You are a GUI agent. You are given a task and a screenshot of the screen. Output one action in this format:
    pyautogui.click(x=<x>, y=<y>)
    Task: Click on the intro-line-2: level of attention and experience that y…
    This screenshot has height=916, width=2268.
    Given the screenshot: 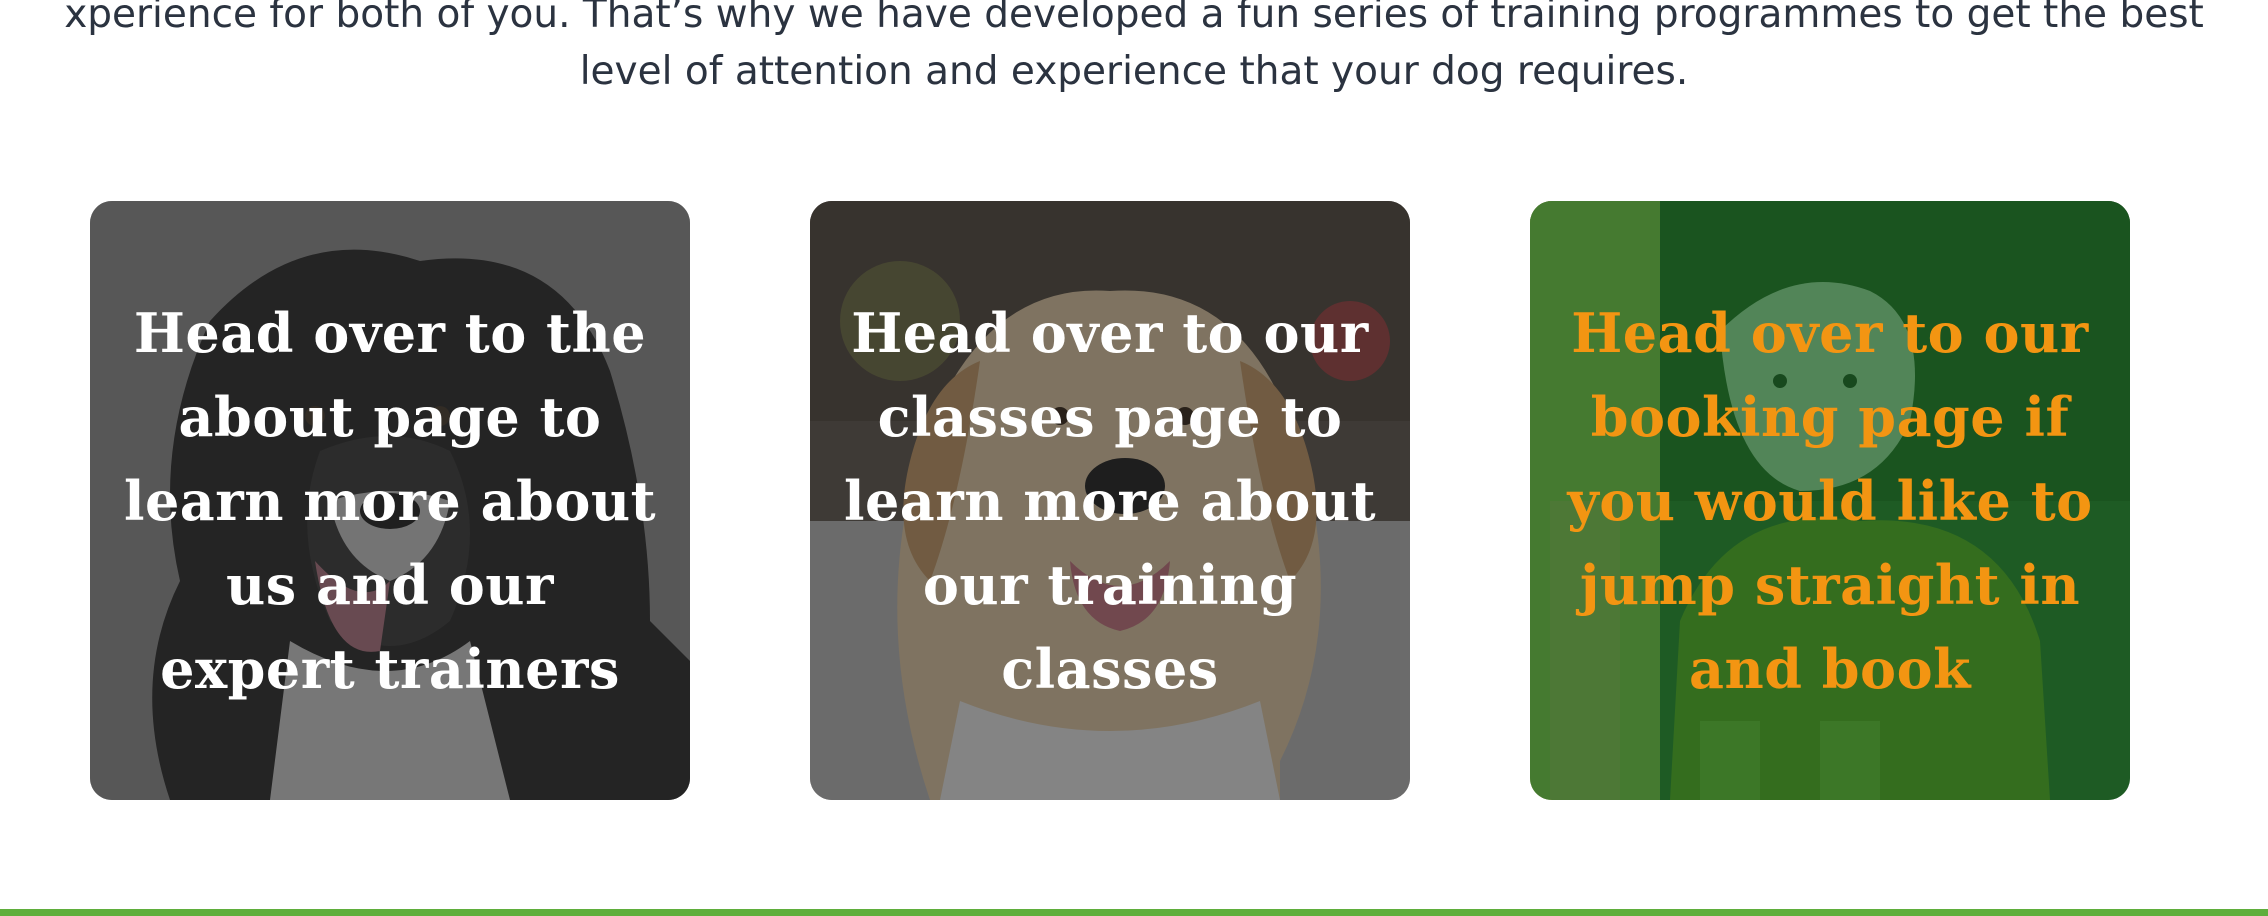 What is the action you would take?
    pyautogui.click(x=1134, y=71)
    